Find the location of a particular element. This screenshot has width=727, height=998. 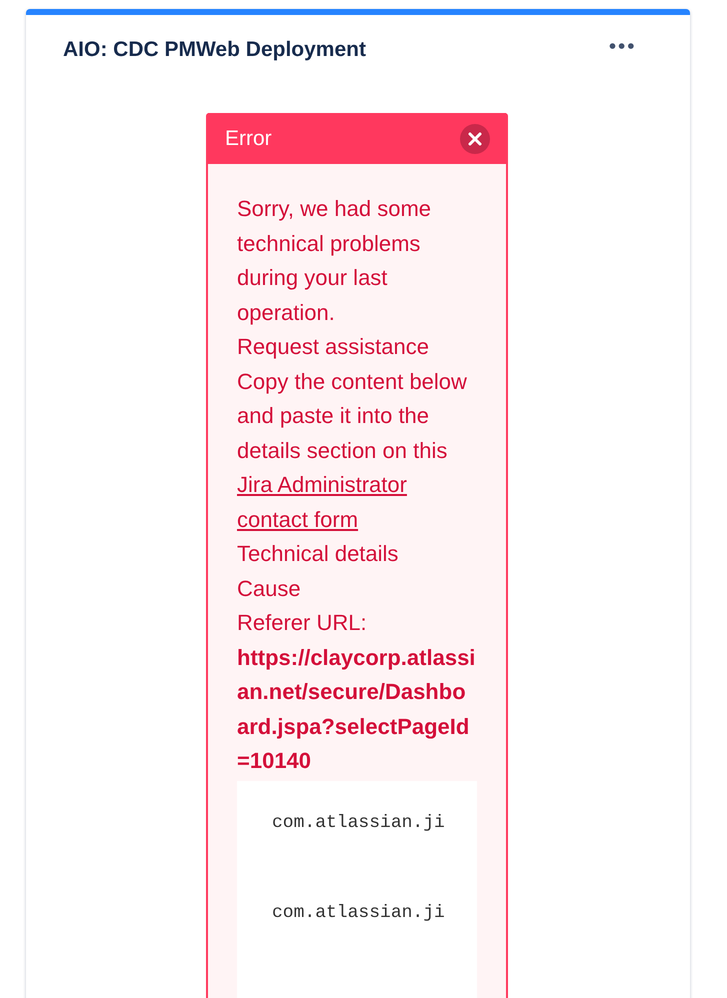

error-title: Error is located at coordinates (248, 138).